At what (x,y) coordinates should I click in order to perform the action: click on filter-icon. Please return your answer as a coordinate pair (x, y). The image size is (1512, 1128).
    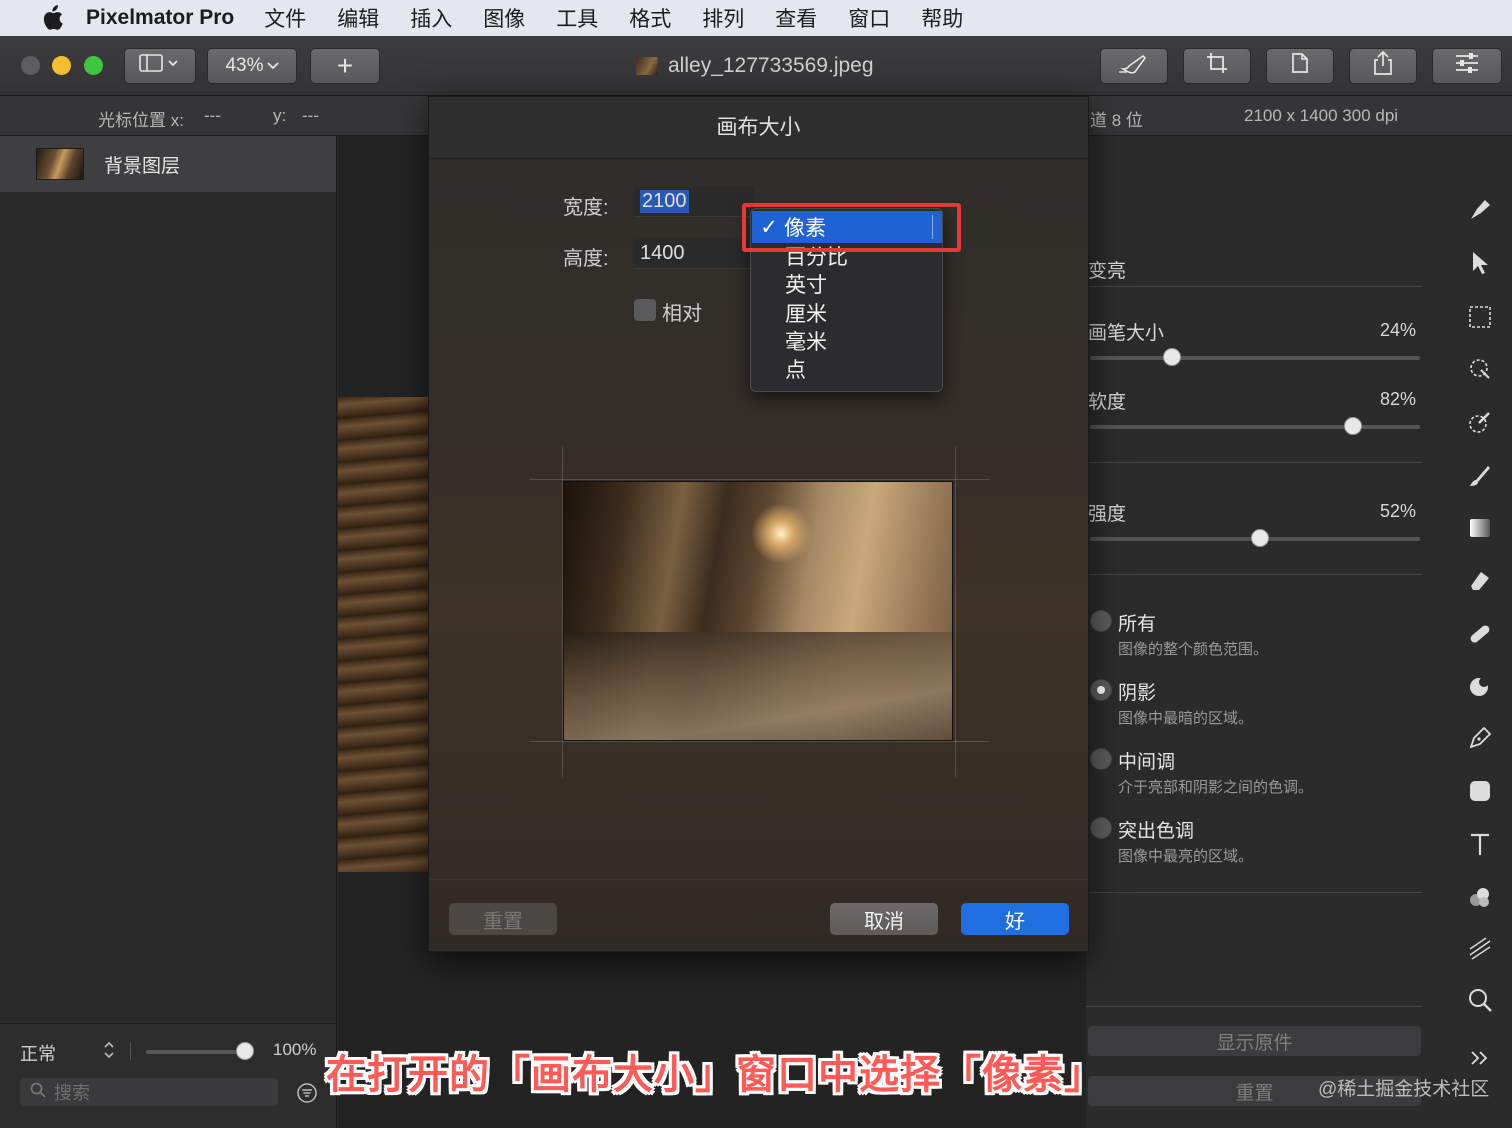
    Looking at the image, I should click on (307, 1095).